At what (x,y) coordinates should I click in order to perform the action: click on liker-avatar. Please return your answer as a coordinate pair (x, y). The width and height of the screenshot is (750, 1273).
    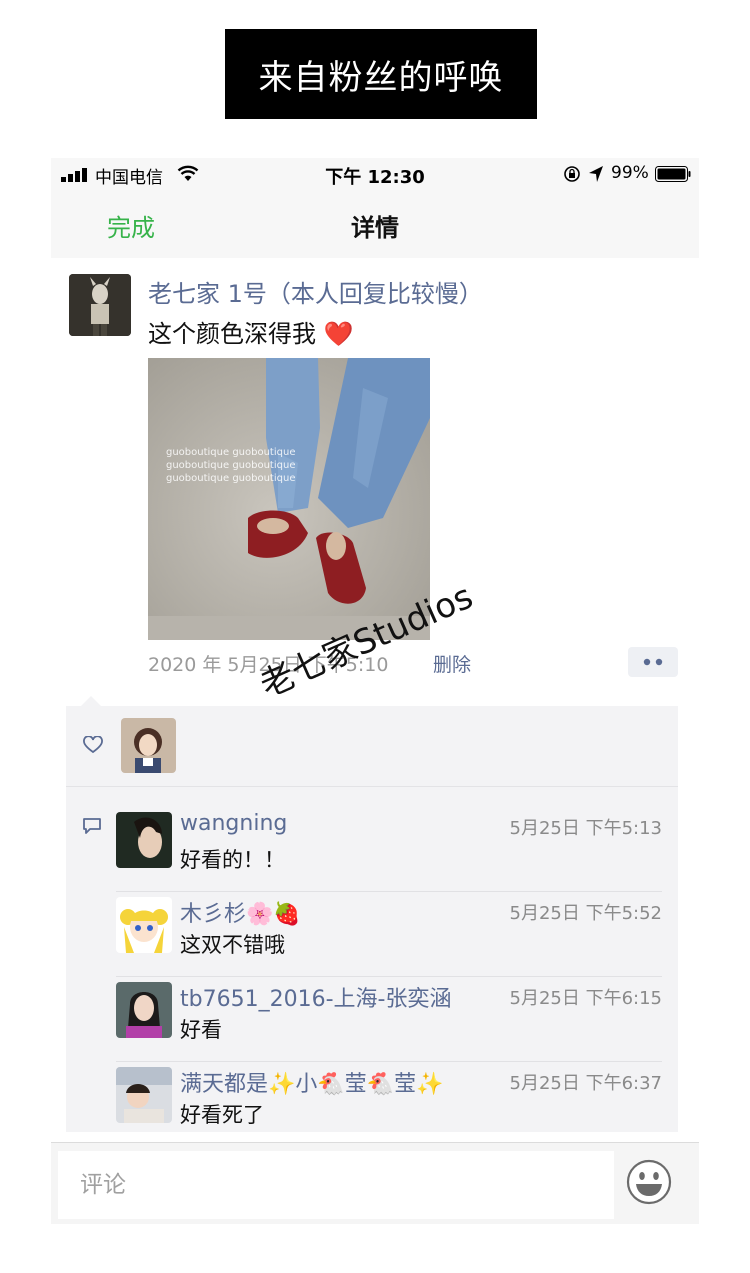
    Looking at the image, I should click on (148, 745).